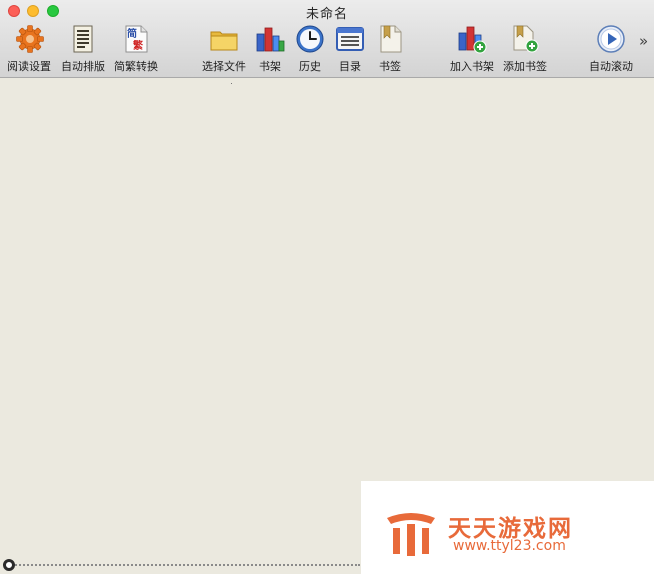 This screenshot has width=654, height=574. Describe the element at coordinates (350, 66) in the screenshot. I see `tool-label: 目录` at that location.